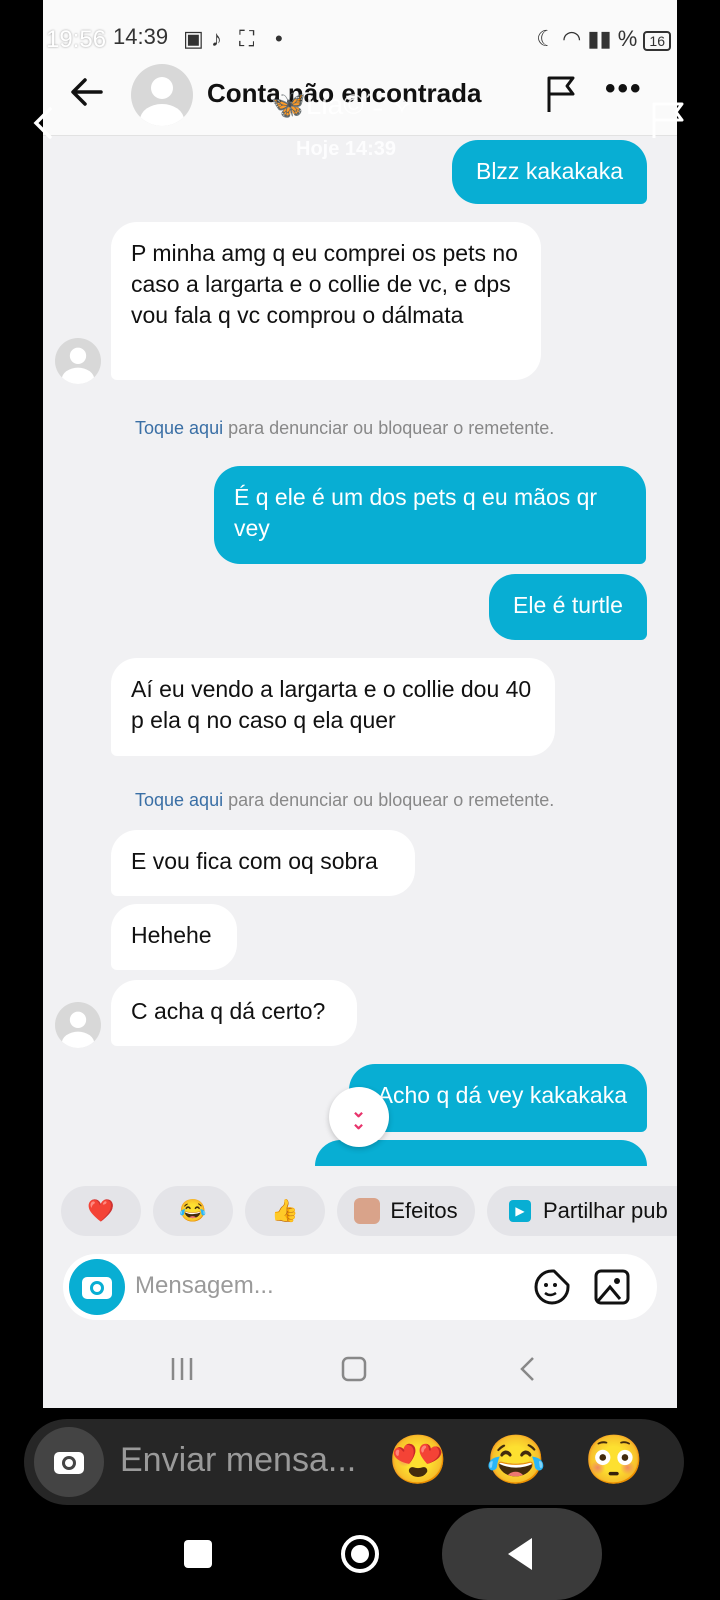  Describe the element at coordinates (43, 123) in the screenshot. I see `outer-back-chevron-icon` at that location.